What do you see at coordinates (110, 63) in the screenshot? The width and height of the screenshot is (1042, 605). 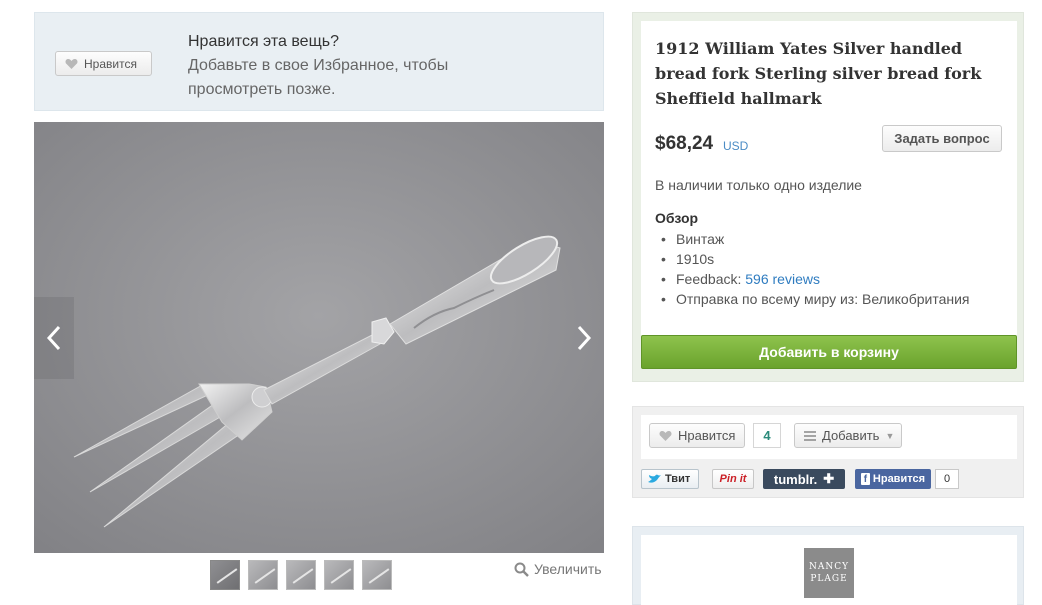 I see `favorite-like-label: Нравится` at bounding box center [110, 63].